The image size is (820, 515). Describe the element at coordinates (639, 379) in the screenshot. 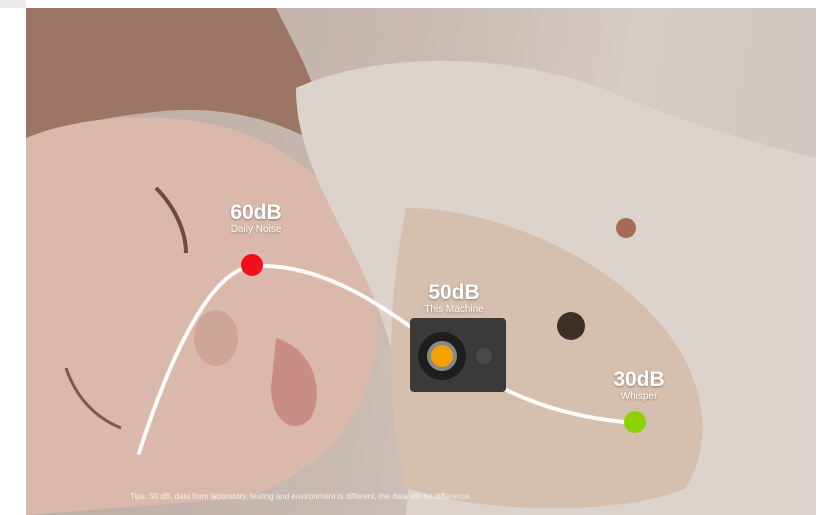

I see `level-whisper: 30dB` at that location.